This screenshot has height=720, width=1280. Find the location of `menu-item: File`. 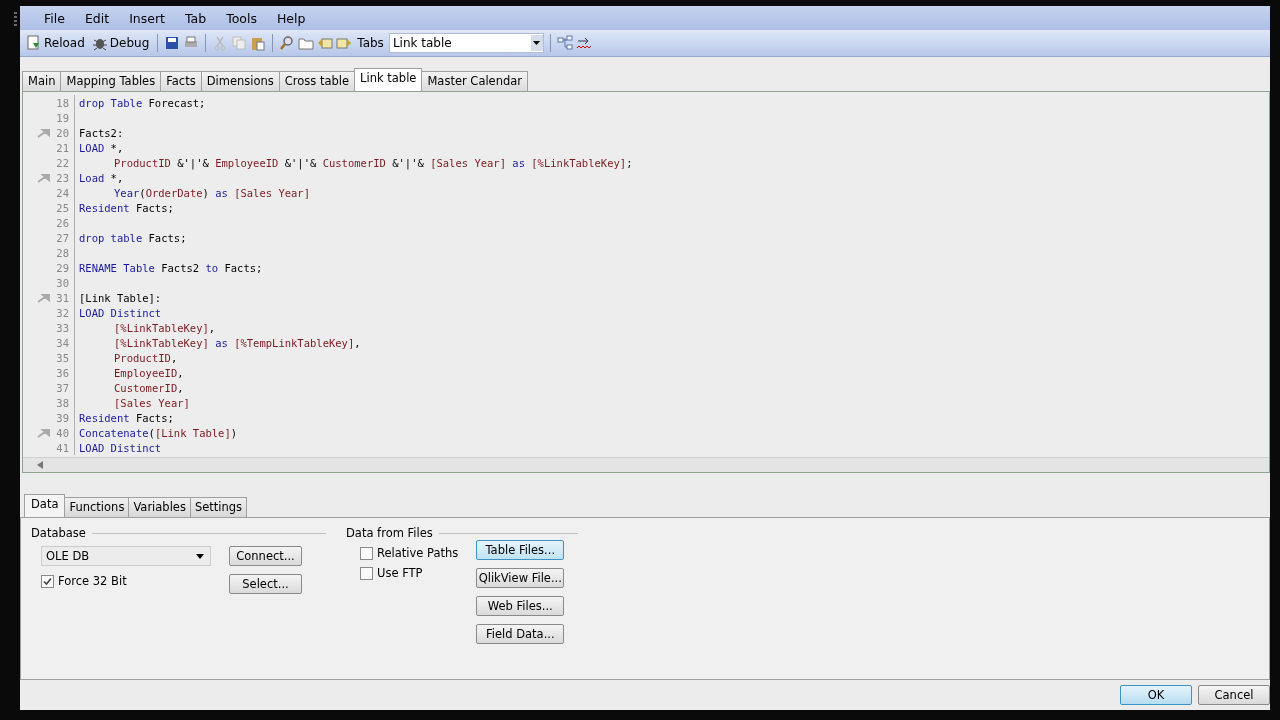

menu-item: File is located at coordinates (54, 18).